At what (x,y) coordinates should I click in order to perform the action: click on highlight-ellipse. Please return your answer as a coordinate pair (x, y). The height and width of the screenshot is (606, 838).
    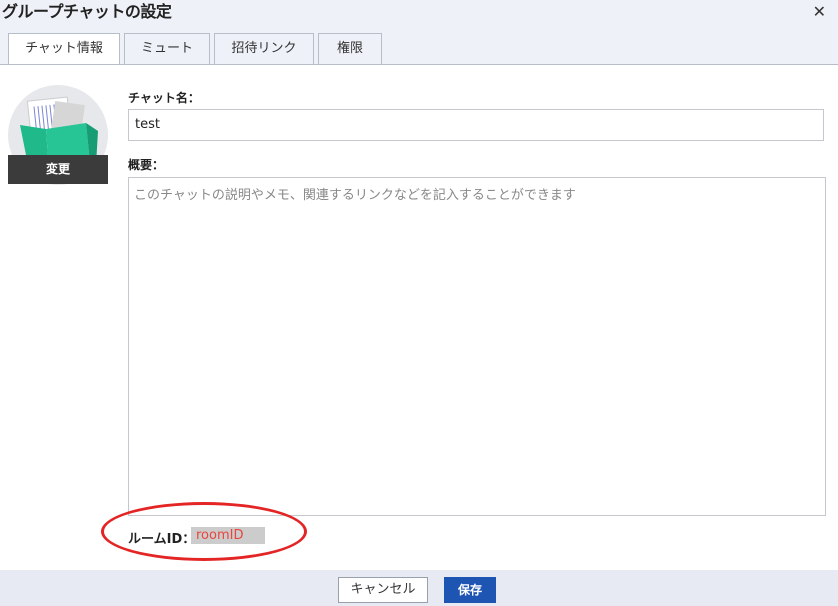
    Looking at the image, I should click on (204, 531).